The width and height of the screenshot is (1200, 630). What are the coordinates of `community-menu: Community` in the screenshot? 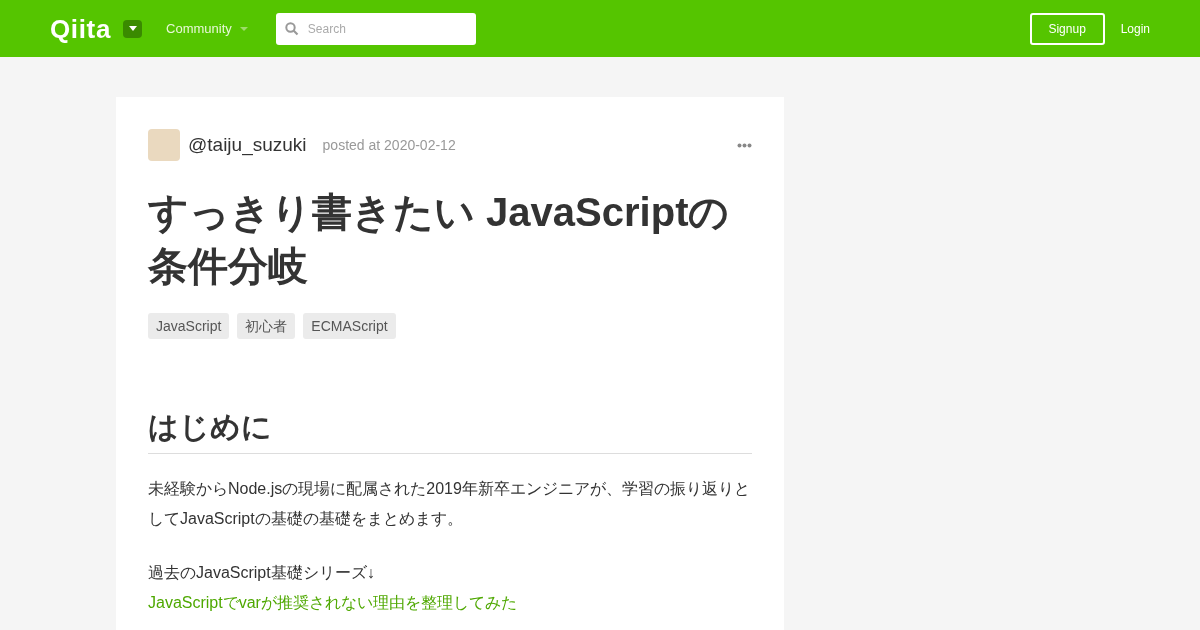 It's located at (207, 28).